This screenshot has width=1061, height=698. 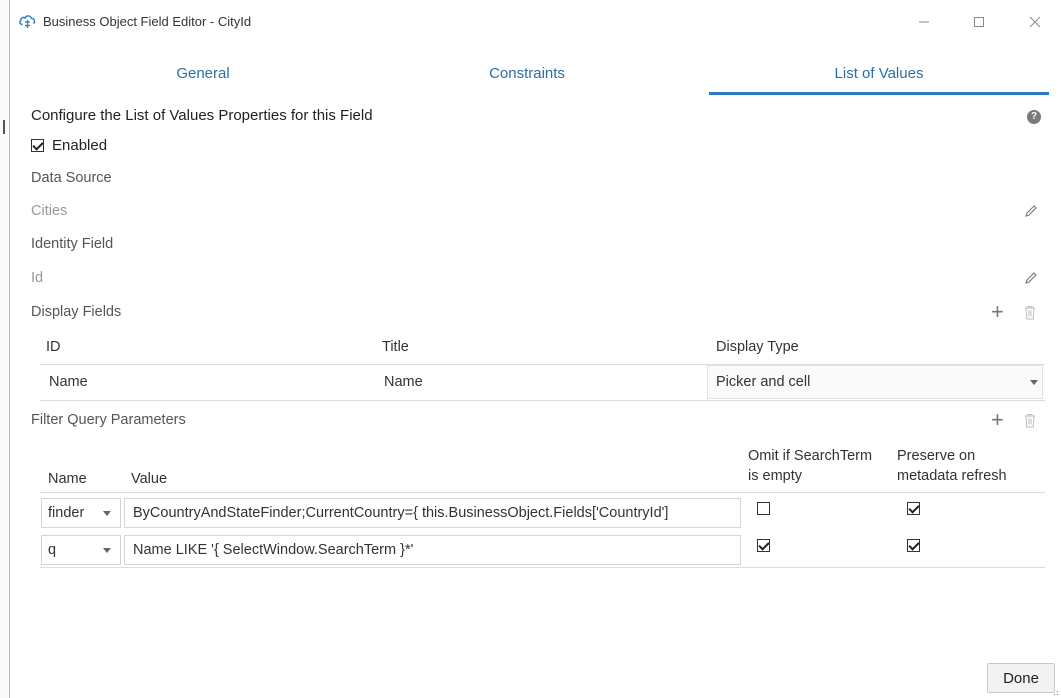 I want to click on display-row-id: Name, so click(x=68, y=382).